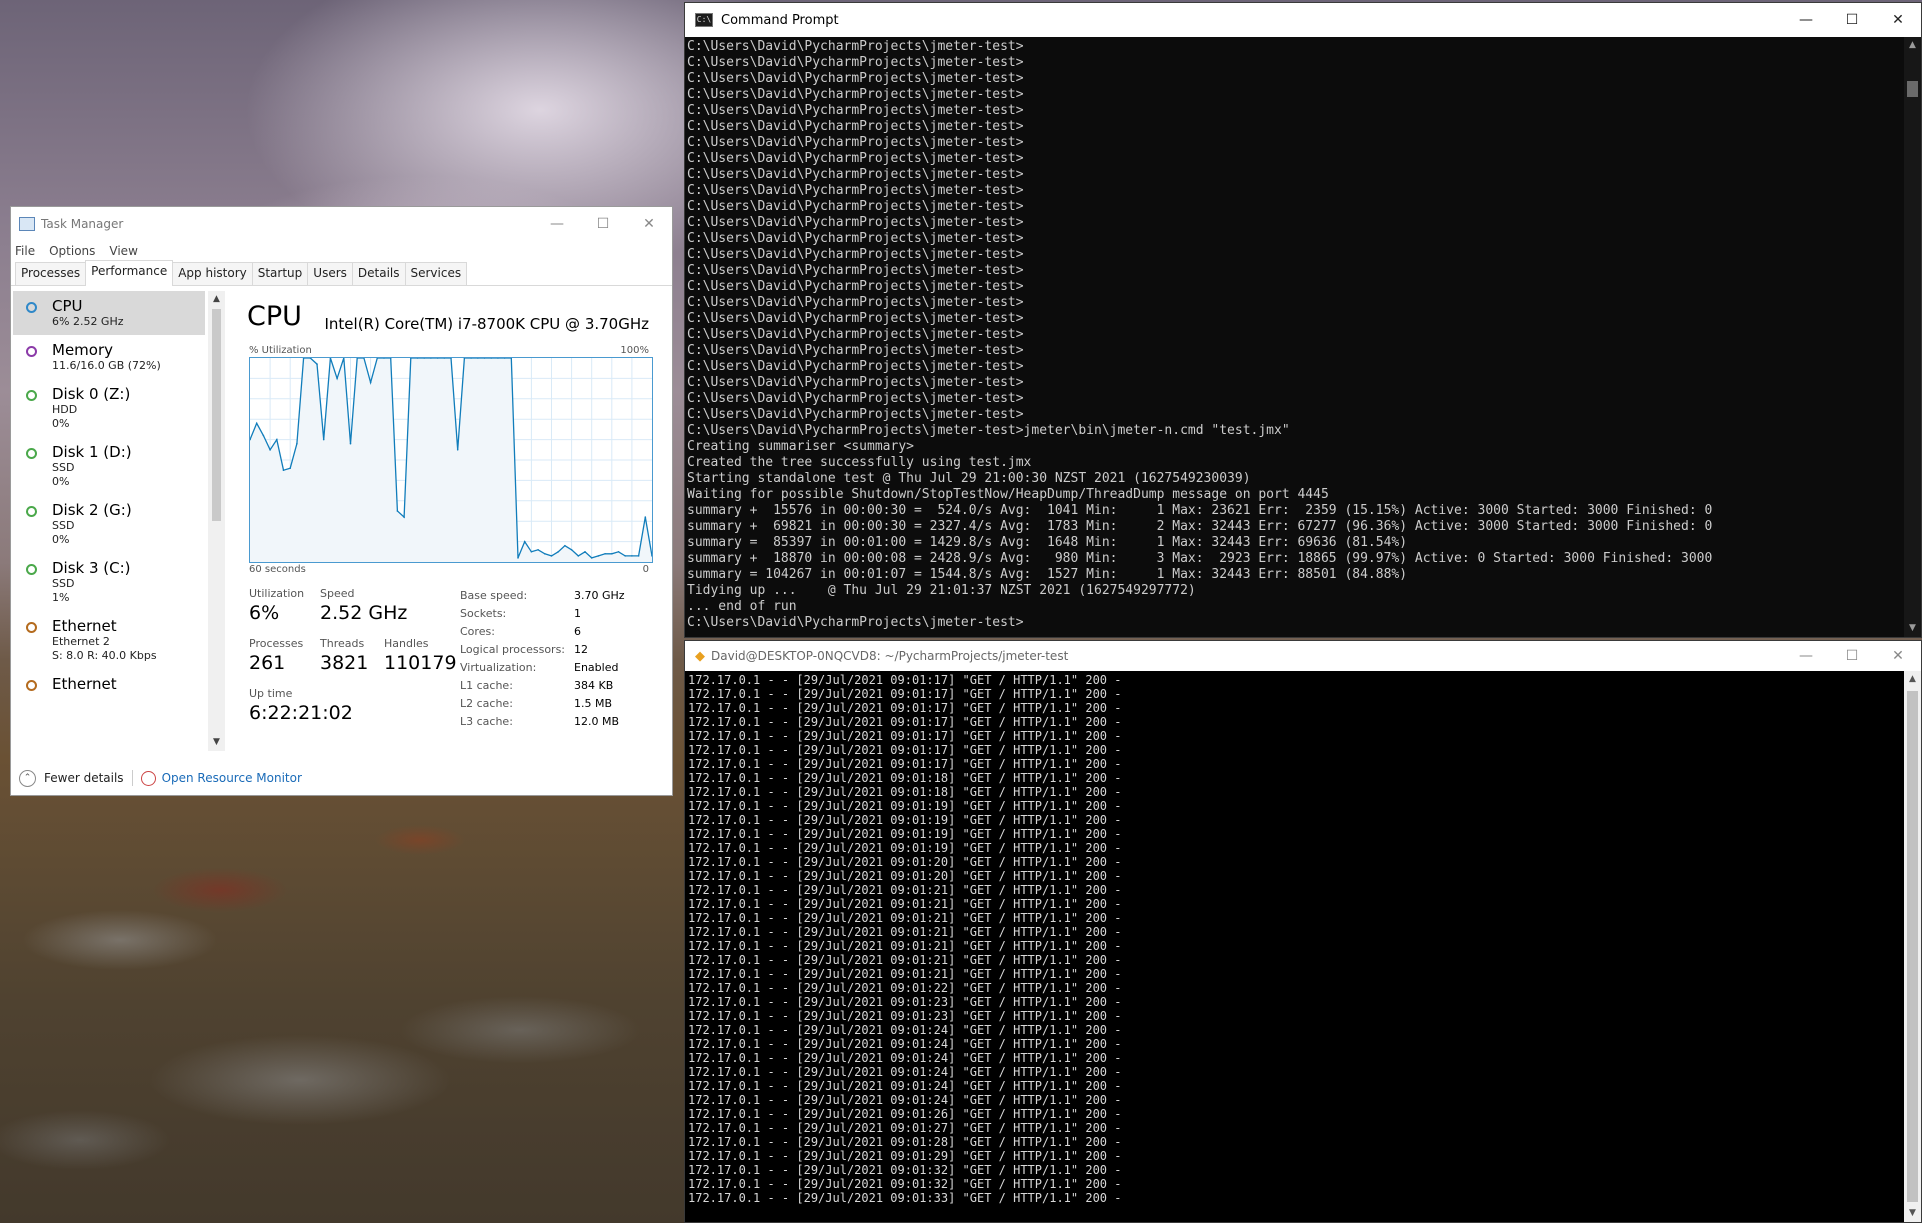 Image resolution: width=1922 pixels, height=1223 pixels. I want to click on sidebar-item-ethernet: Ethernet Ethernet 2 S: 8.0 R: 40.0 Kbps, so click(109, 640).